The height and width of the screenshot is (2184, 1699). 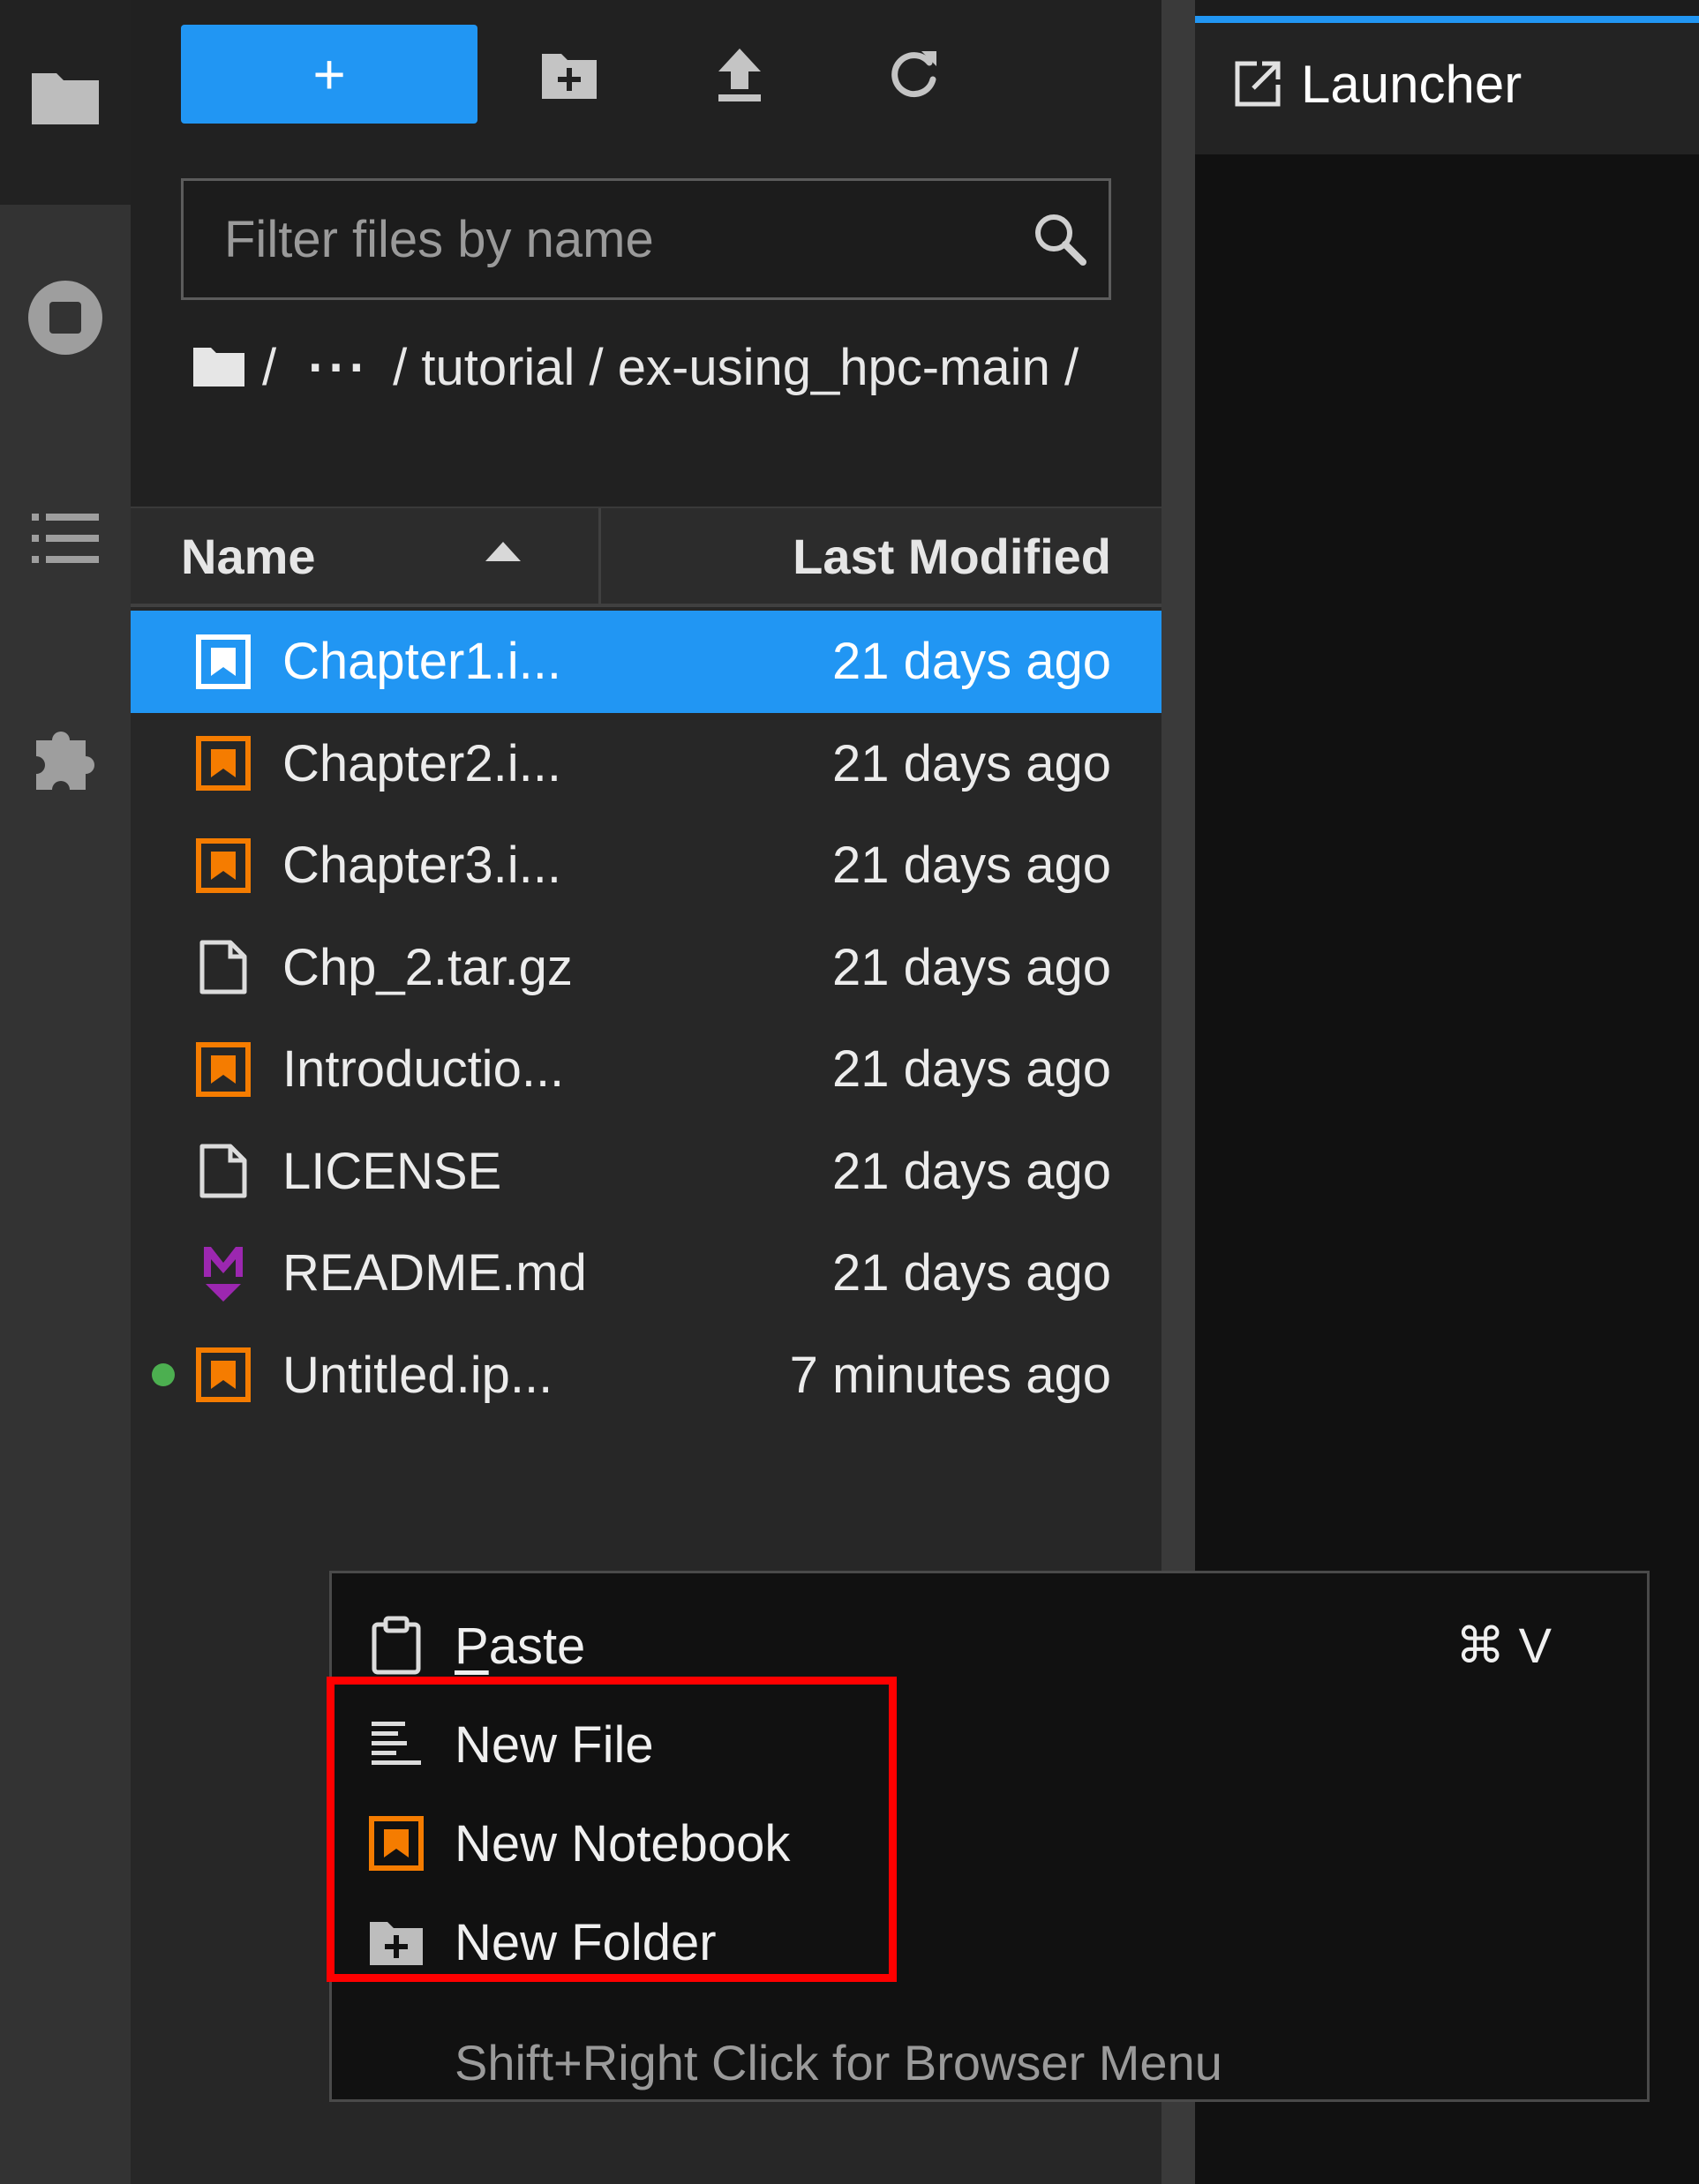 I want to click on file-row: Chapter1.i... 21 days ago, so click(x=646, y=662).